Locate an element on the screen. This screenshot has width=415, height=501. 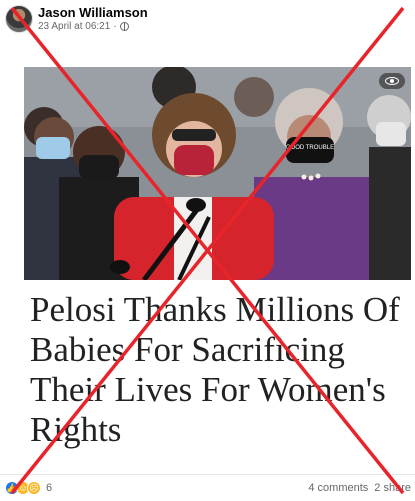
post-header: Jason Williamson 23 April at 06:21 · is located at coordinates (207, 20).